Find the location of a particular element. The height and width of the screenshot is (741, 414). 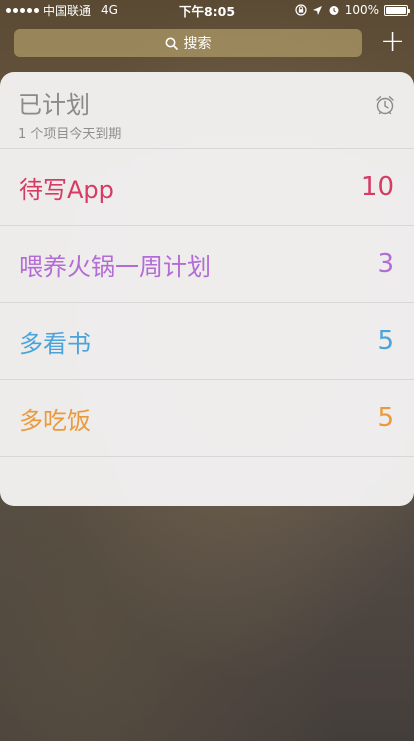

alarm-status-icon is located at coordinates (334, 10).